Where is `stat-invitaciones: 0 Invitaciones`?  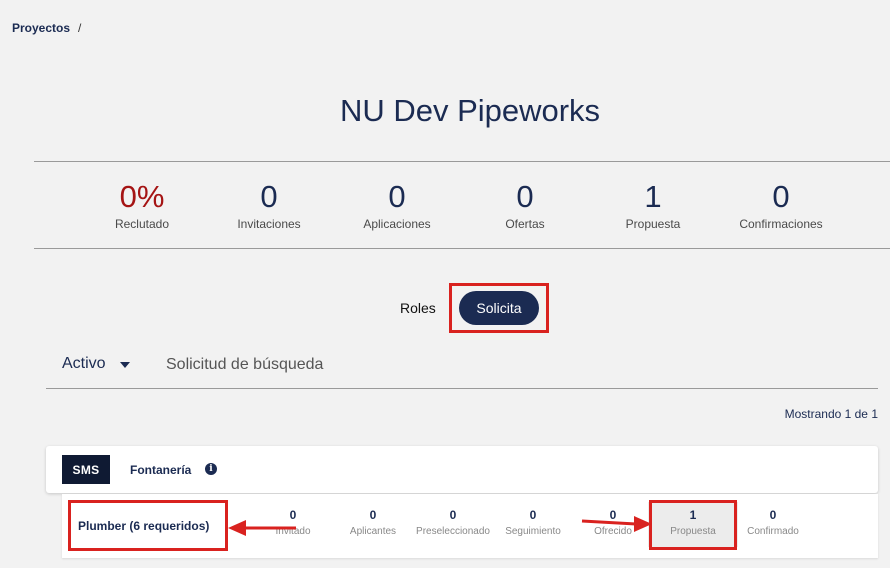
stat-invitaciones: 0 Invitaciones is located at coordinates (269, 204).